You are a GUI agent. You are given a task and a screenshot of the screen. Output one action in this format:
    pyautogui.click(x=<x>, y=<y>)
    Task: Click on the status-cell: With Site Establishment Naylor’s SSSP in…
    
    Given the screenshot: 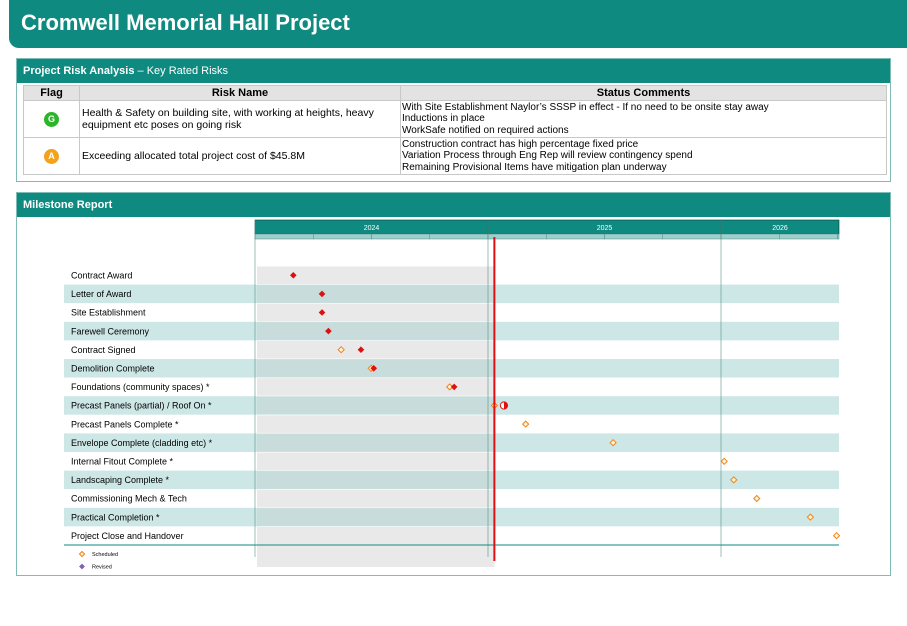 What is the action you would take?
    pyautogui.click(x=643, y=119)
    